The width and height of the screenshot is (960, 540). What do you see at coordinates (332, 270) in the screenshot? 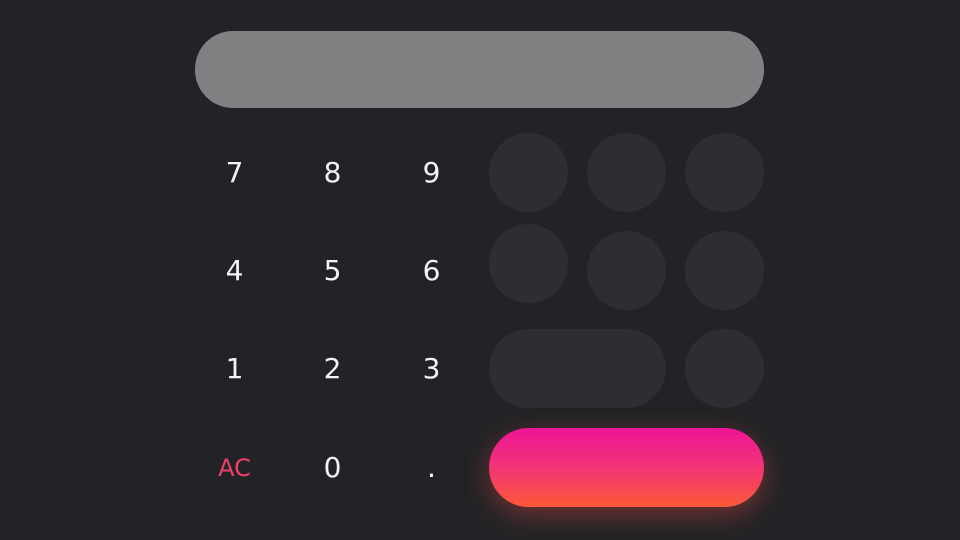
I see `key-5: 5` at bounding box center [332, 270].